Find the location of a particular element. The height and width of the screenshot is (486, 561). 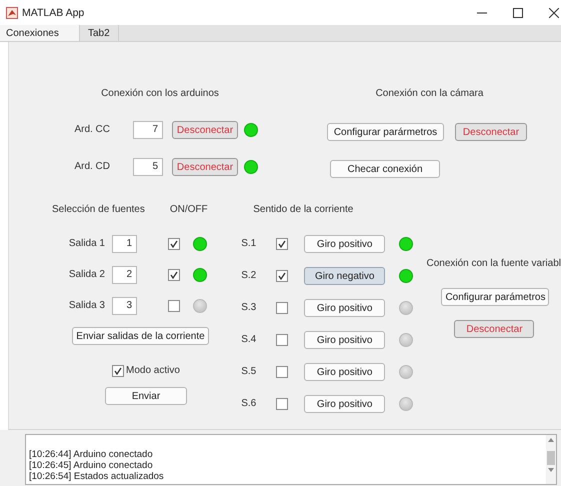

section-title: Selección de fuentes is located at coordinates (98, 210).